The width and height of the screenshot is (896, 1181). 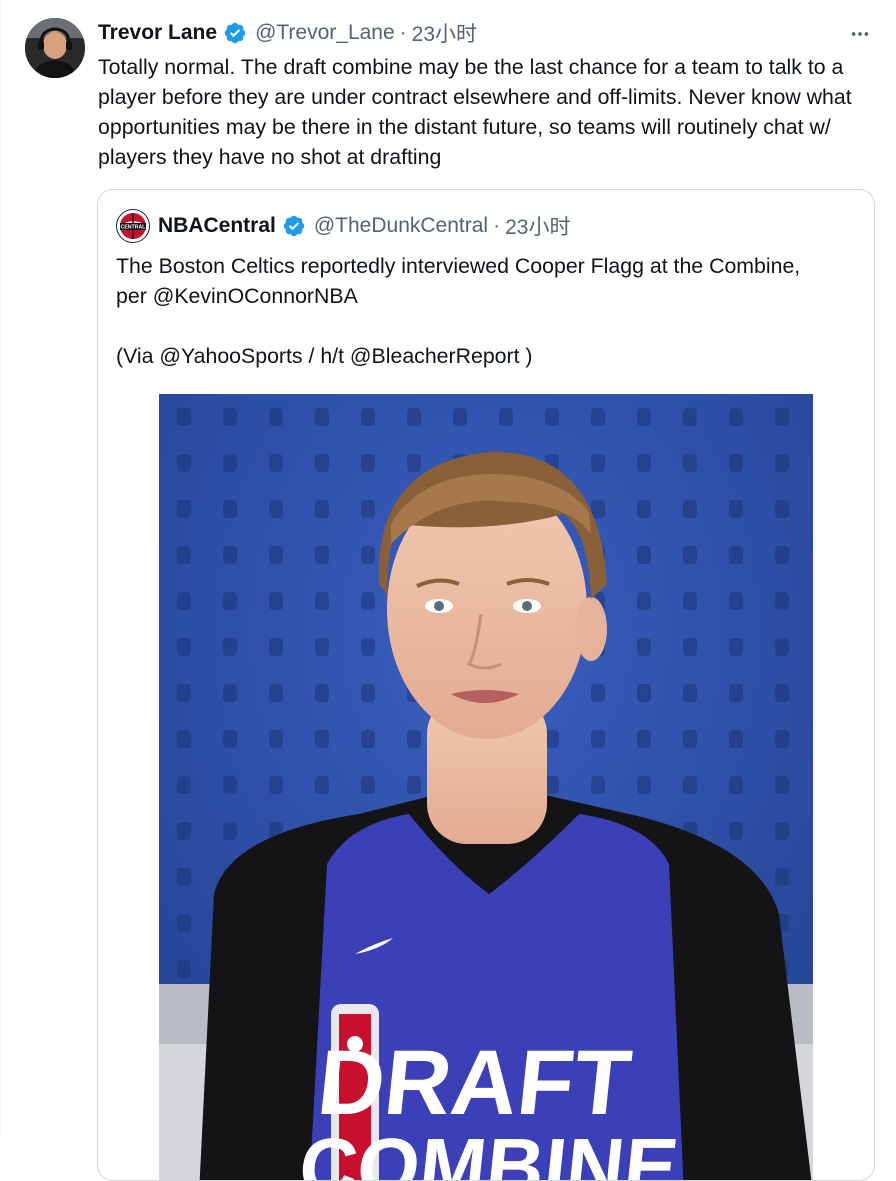 I want to click on quoted-avatar-text: CENTRAL, so click(x=134, y=228).